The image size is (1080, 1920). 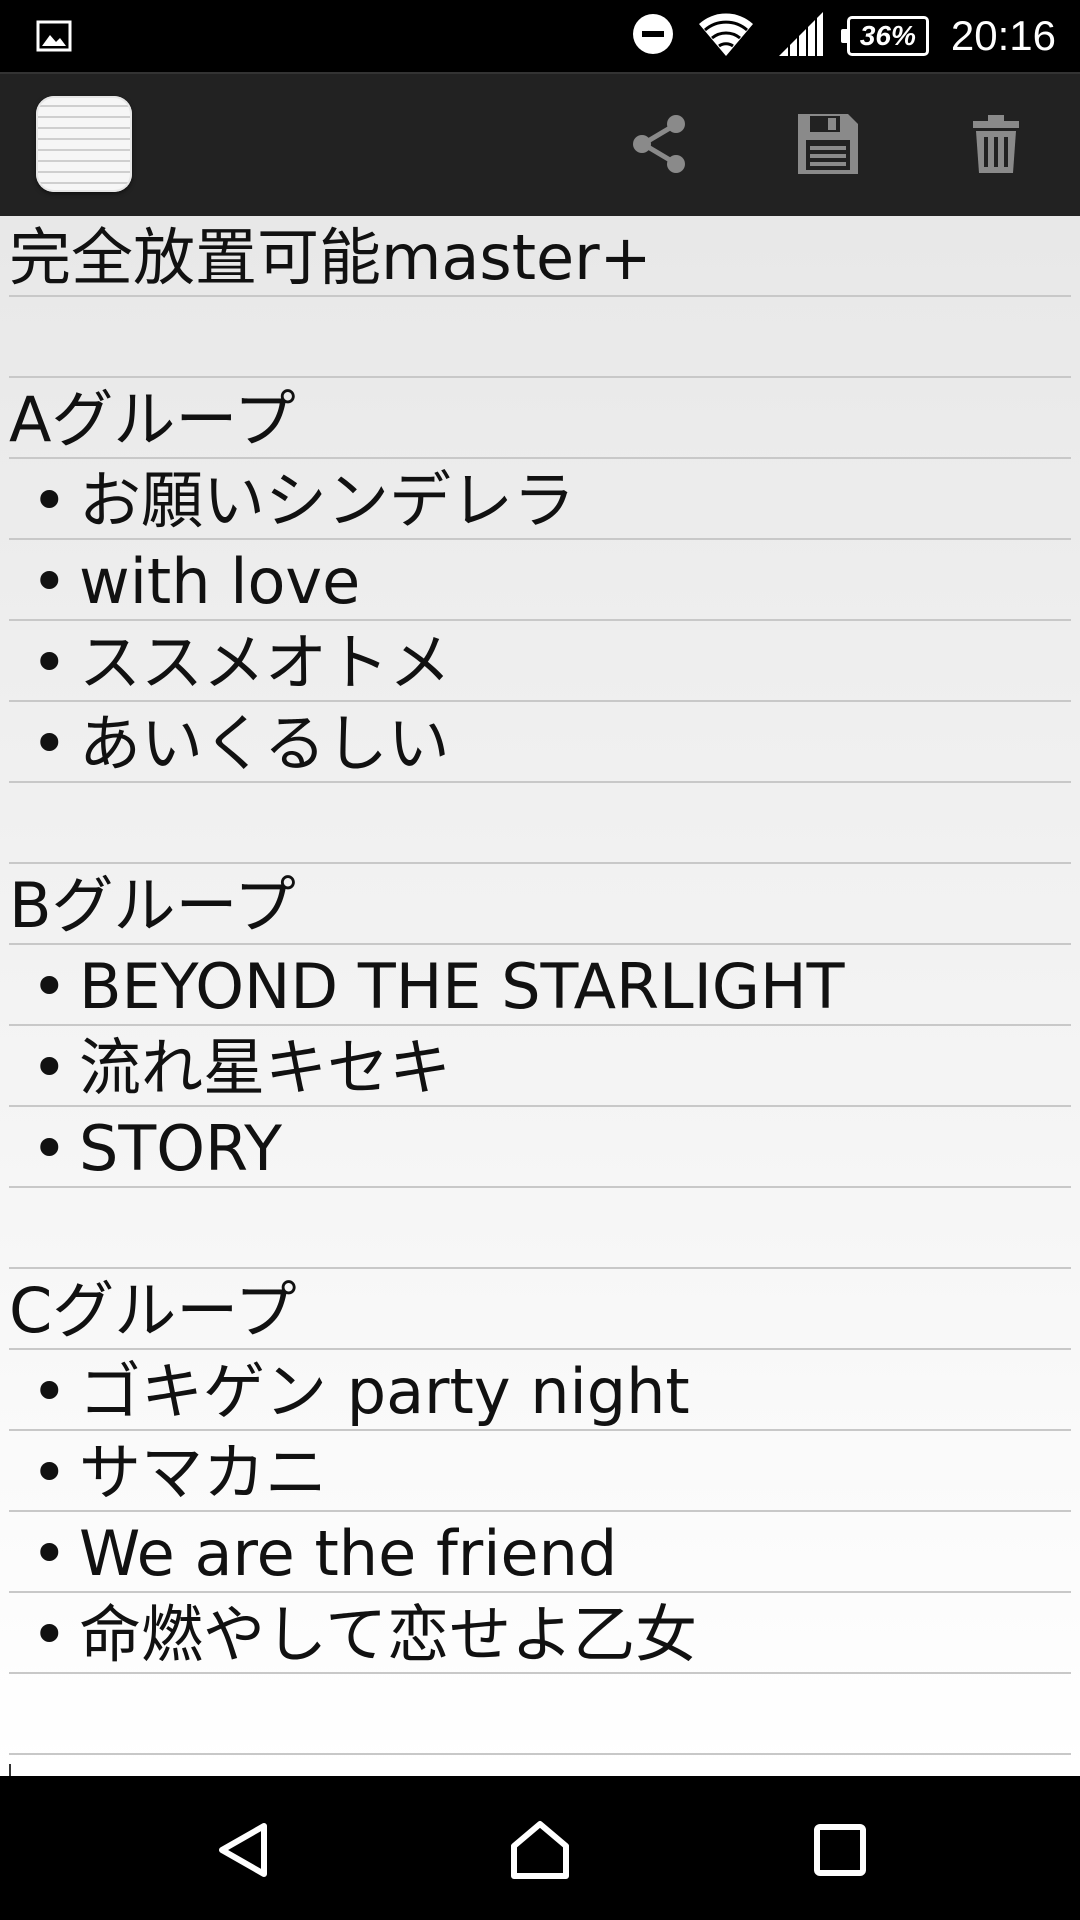 I want to click on memo-list-item: • ゴキゲン party night, so click(x=540, y=1390).